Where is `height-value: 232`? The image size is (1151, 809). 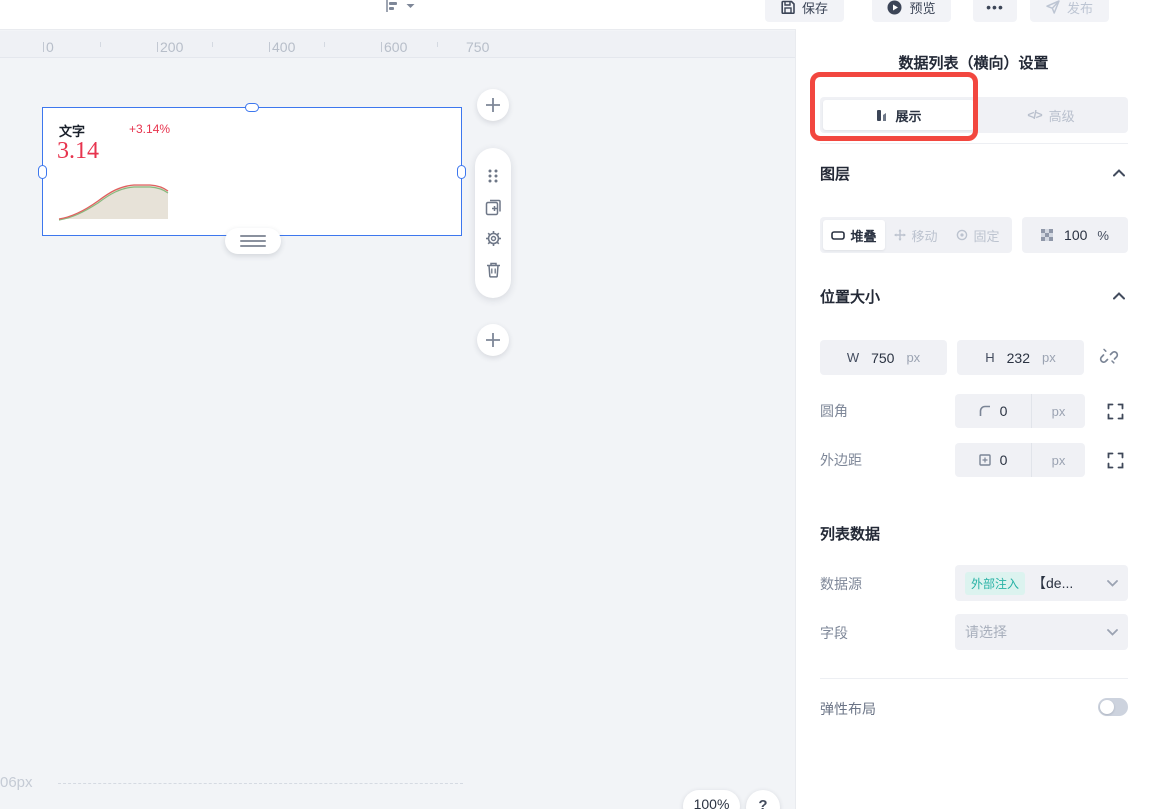 height-value: 232 is located at coordinates (1018, 357).